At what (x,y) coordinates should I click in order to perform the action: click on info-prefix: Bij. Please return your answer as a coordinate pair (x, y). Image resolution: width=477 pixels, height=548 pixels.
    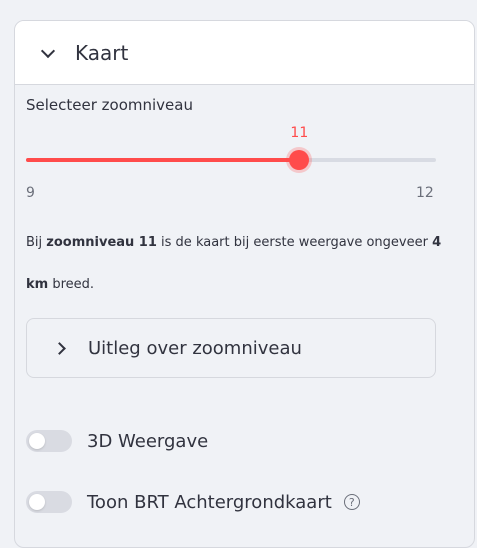
    Looking at the image, I should click on (36, 242).